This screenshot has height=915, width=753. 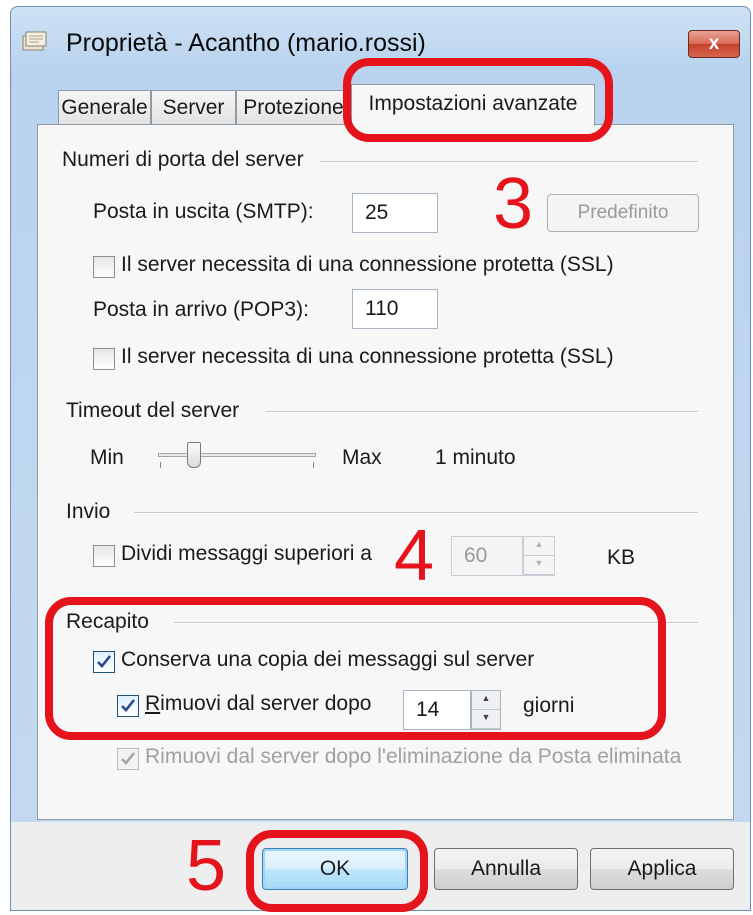 I want to click on remove-after-checkbox, so click(x=128, y=706).